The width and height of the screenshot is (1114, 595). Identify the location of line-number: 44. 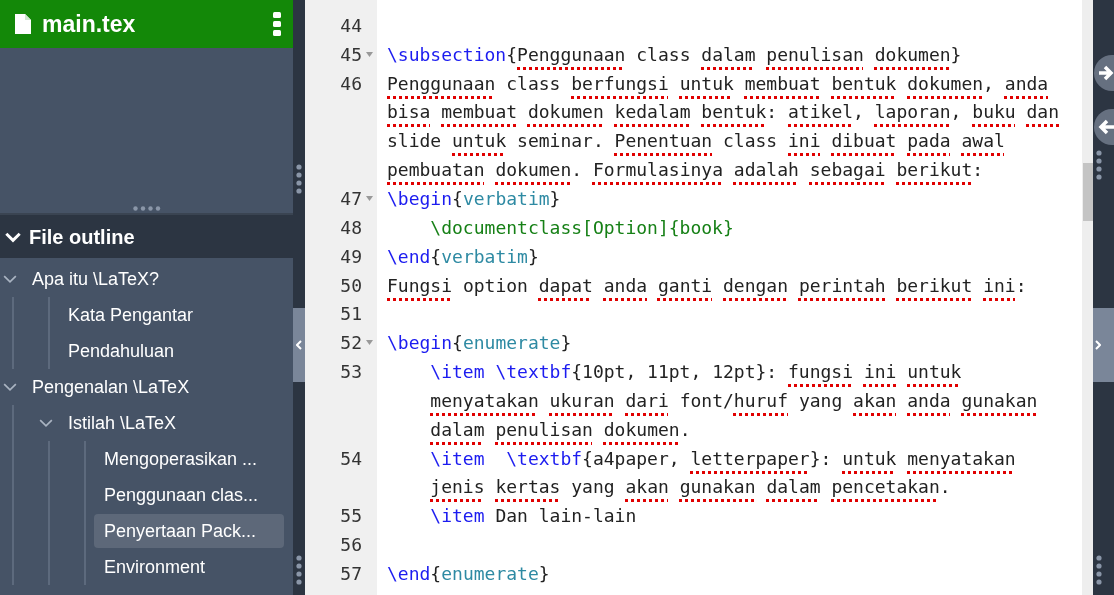
(351, 25).